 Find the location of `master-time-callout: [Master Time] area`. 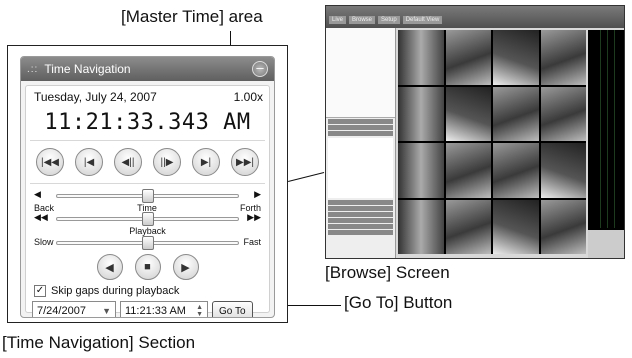

master-time-callout: [Master Time] area is located at coordinates (192, 16).